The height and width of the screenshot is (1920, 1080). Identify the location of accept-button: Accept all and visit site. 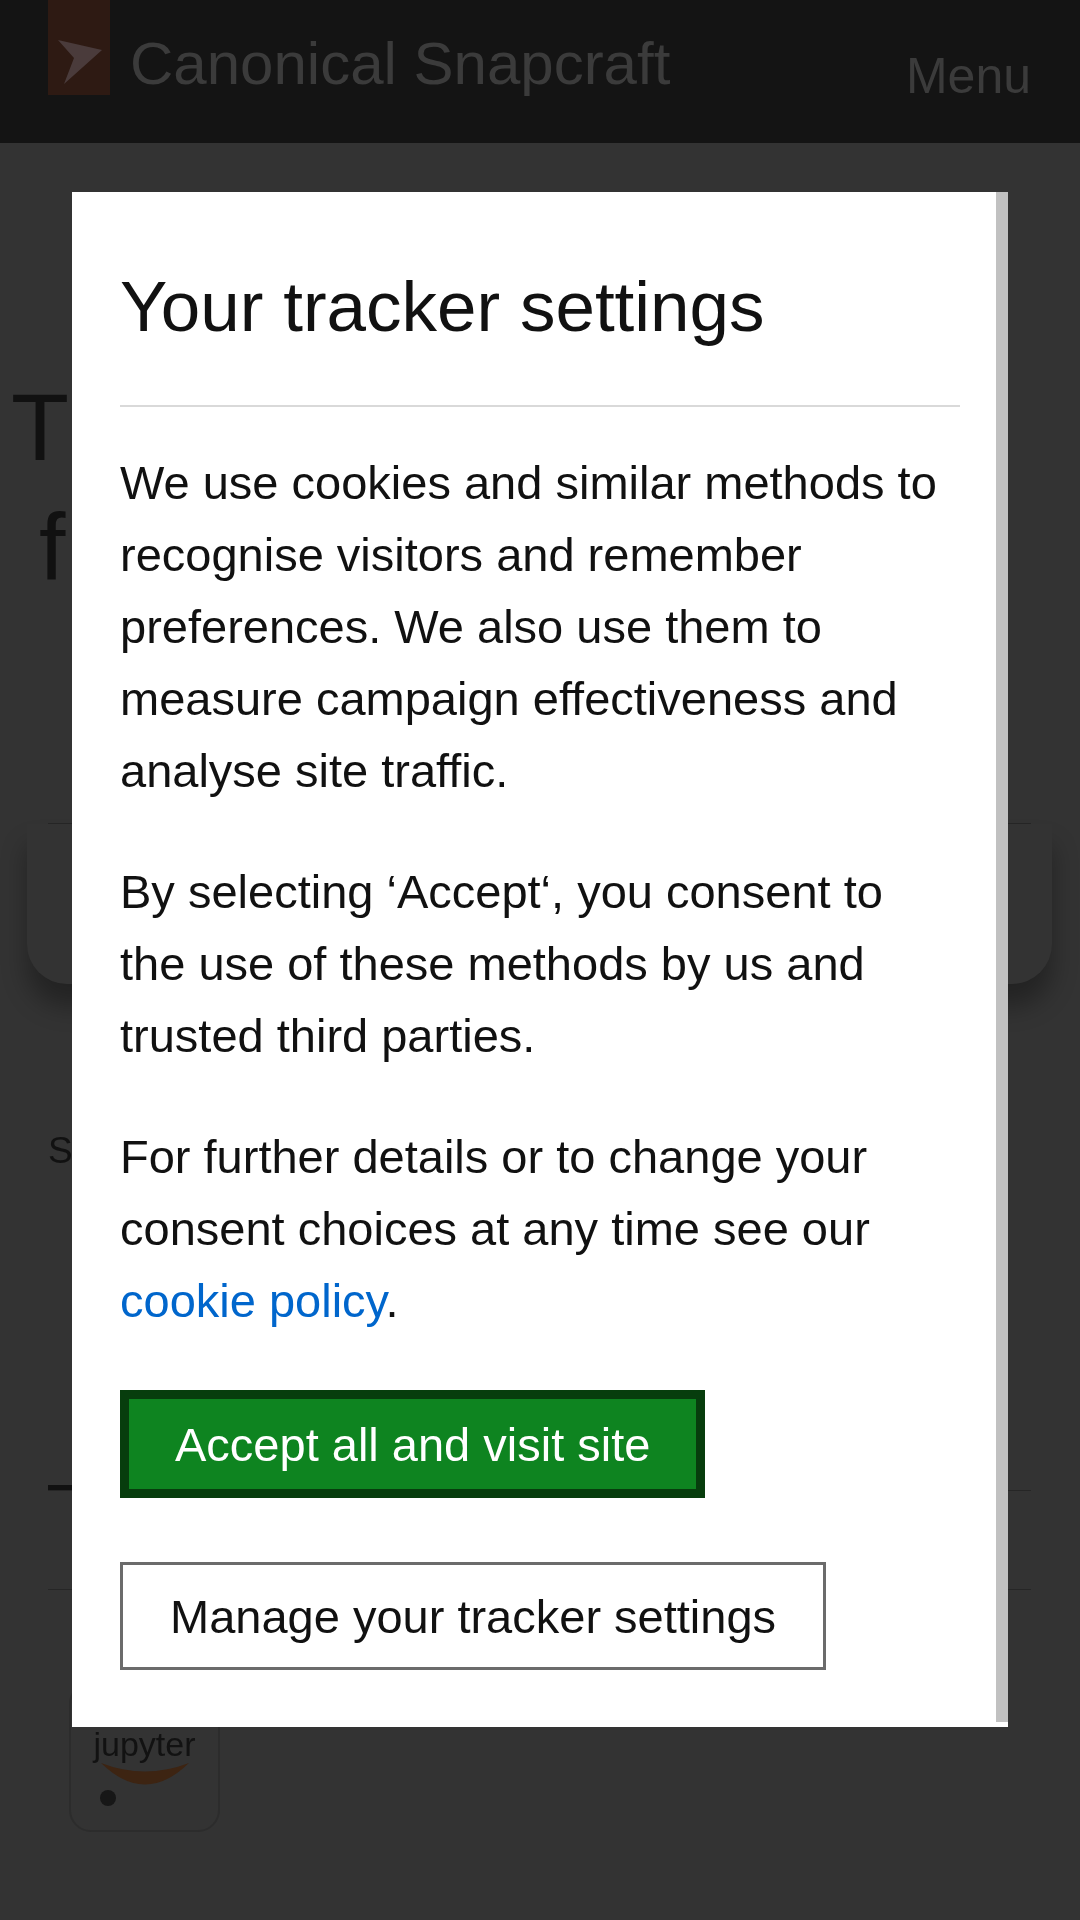
(413, 1444).